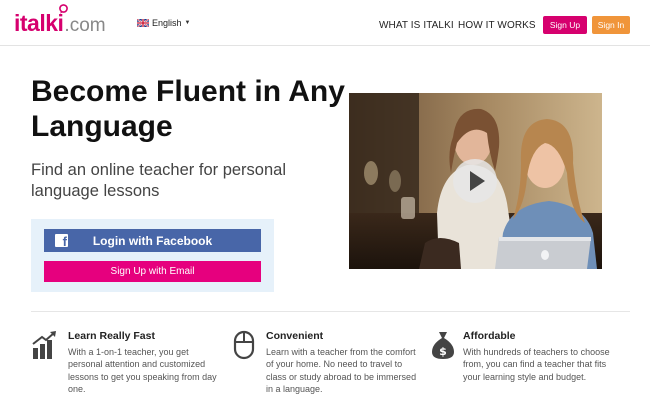 The height and width of the screenshot is (415, 650). Describe the element at coordinates (152, 271) in the screenshot. I see `email-signup-button: Sign Up with Email` at that location.